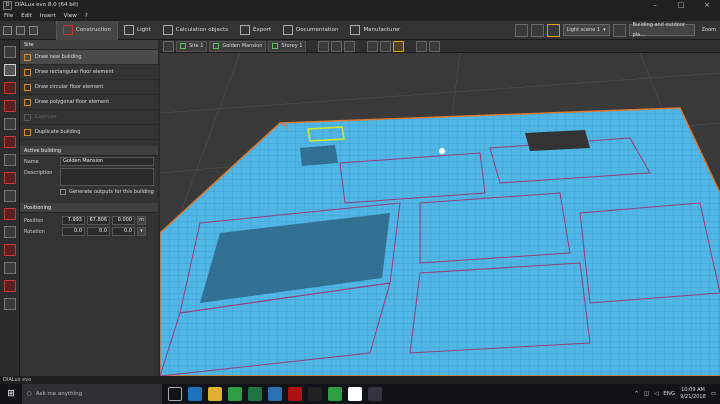  Describe the element at coordinates (709, 30) in the screenshot. I see `zoom-label: Zoom` at that location.